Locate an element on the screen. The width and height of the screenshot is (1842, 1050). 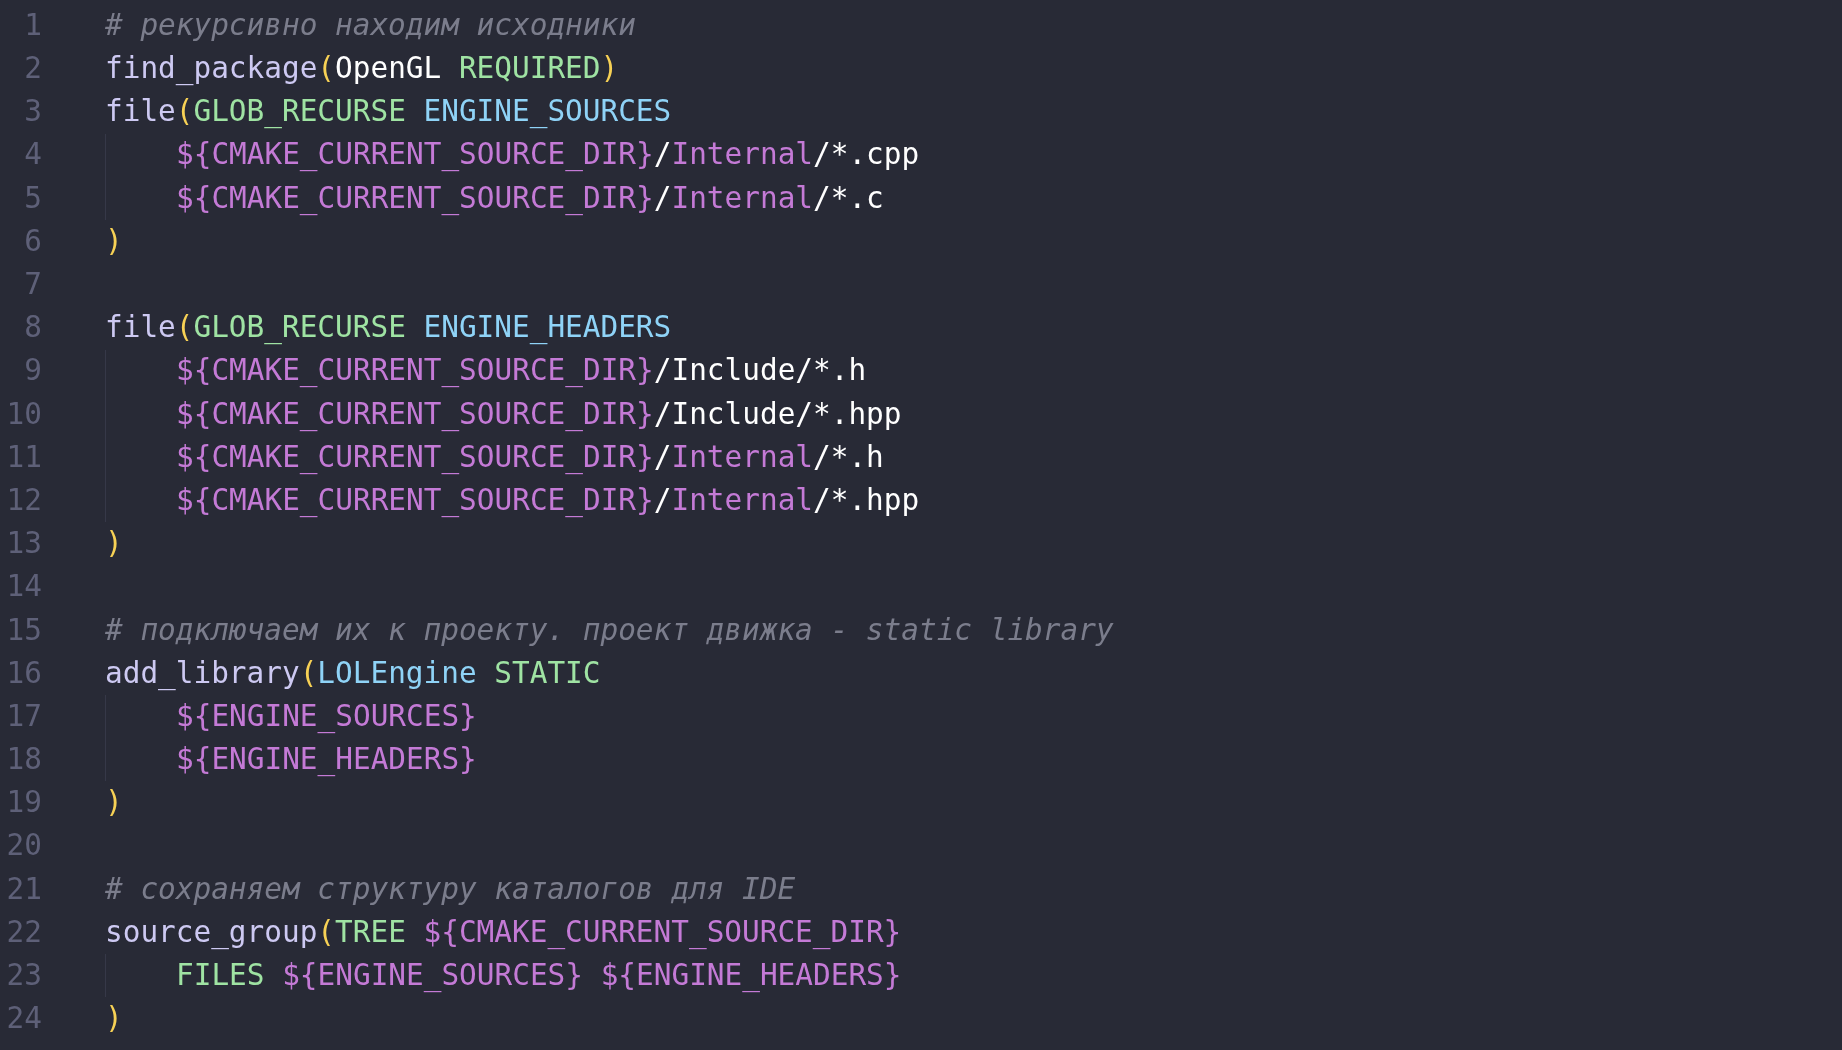
line-number: 23 is located at coordinates (23, 976).